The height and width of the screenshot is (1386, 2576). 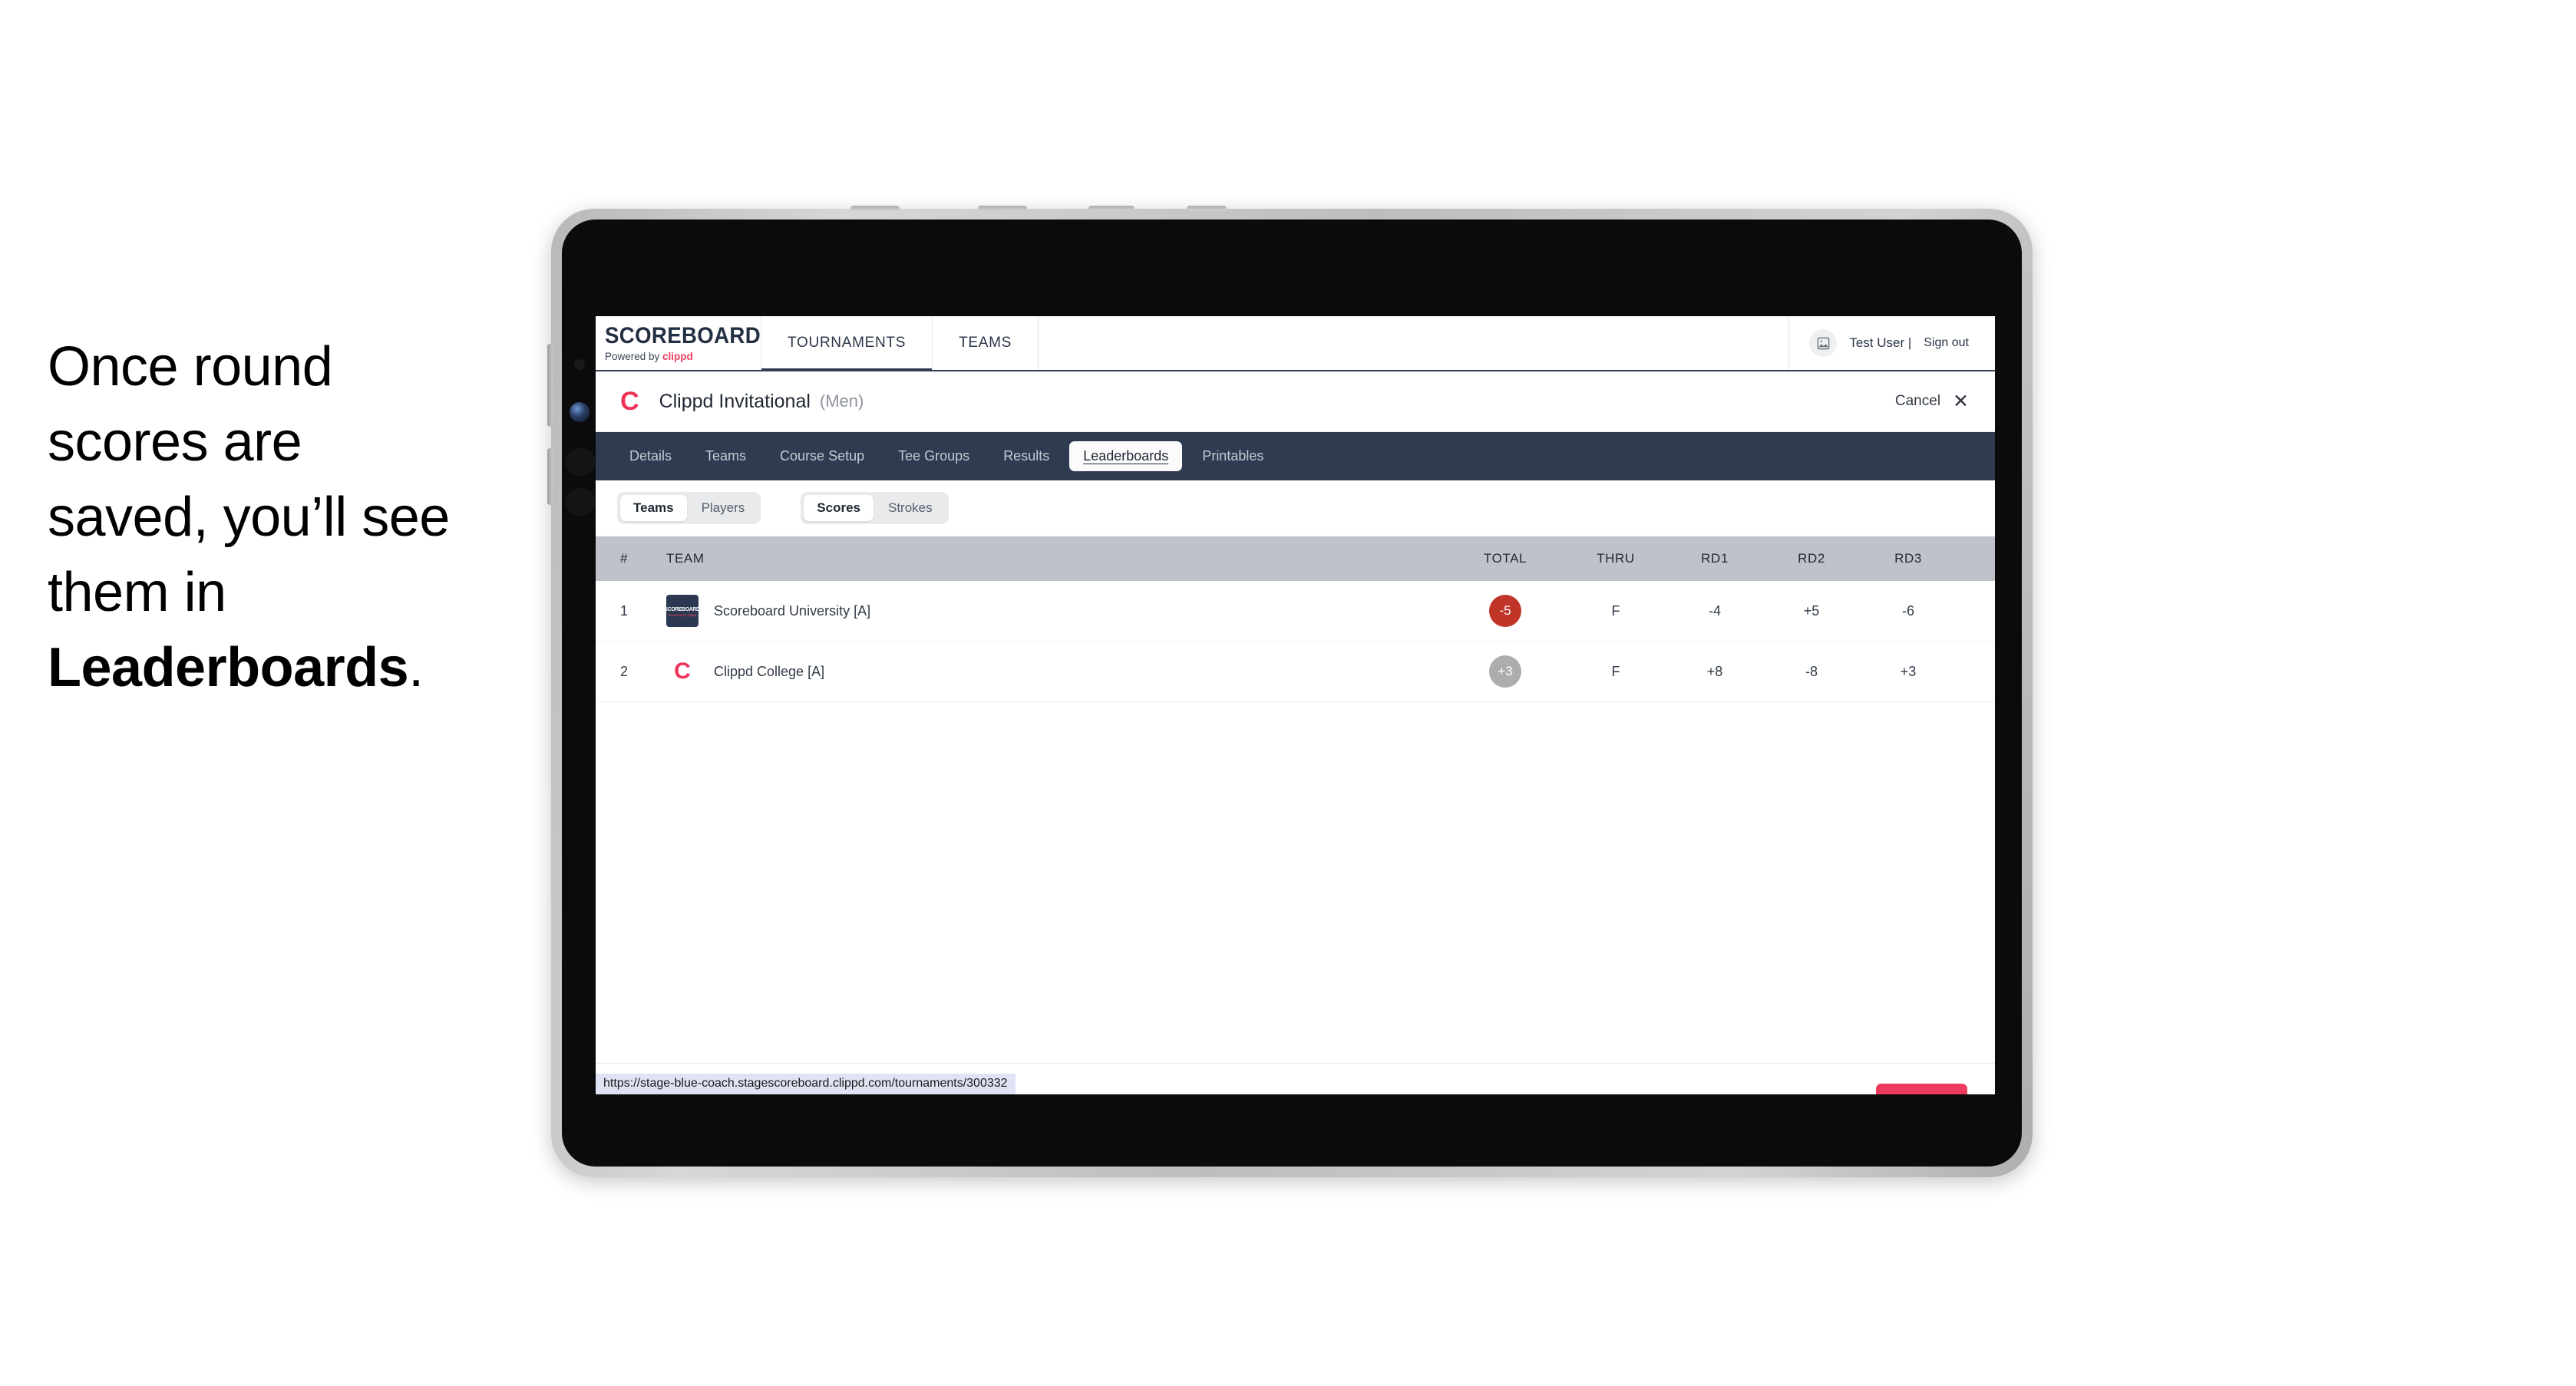 I want to click on title-cancel-button: Cancel ✕, so click(x=1931, y=401).